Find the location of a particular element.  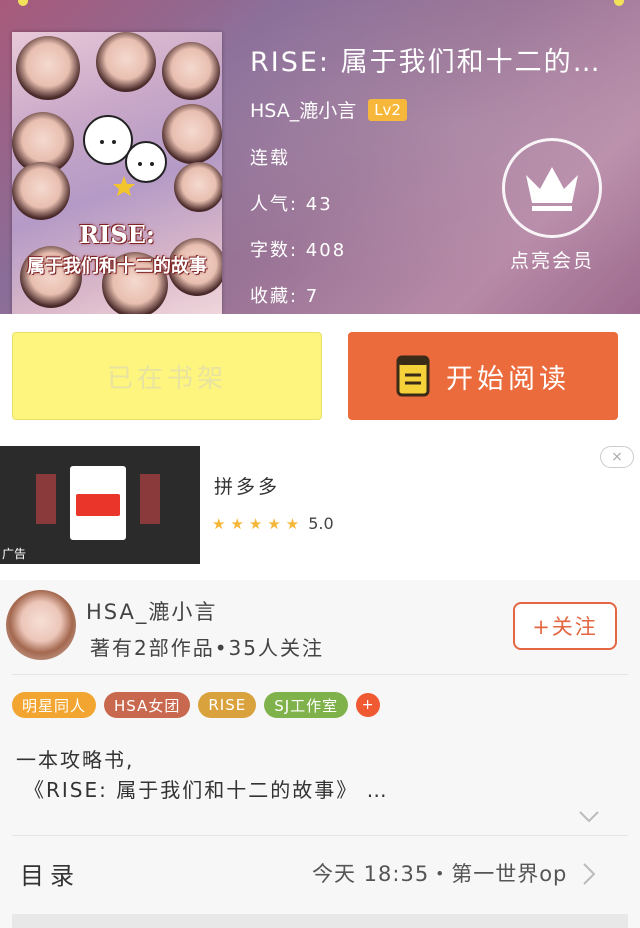

ad-card is located at coordinates (98, 503).